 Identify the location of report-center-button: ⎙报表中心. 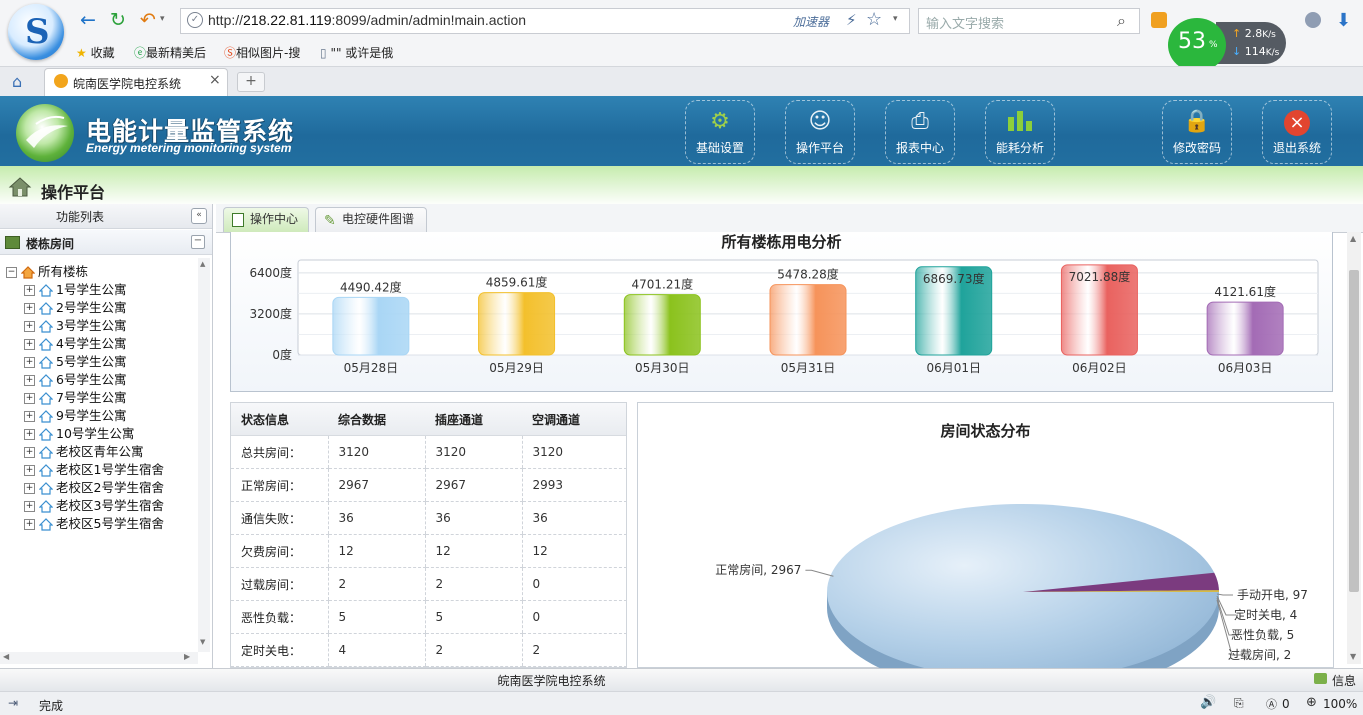
(920, 132).